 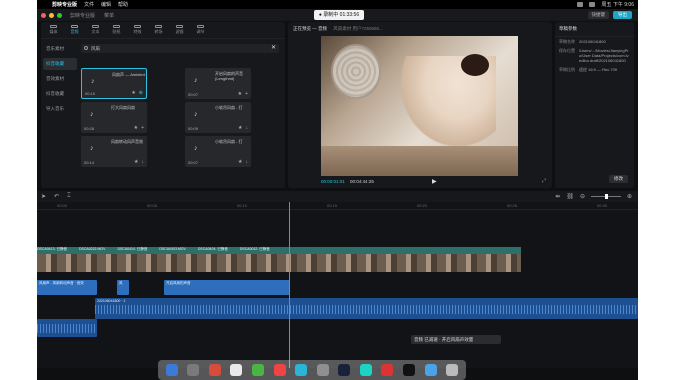 What do you see at coordinates (74, 26) in the screenshot?
I see `audio-icon` at bounding box center [74, 26].